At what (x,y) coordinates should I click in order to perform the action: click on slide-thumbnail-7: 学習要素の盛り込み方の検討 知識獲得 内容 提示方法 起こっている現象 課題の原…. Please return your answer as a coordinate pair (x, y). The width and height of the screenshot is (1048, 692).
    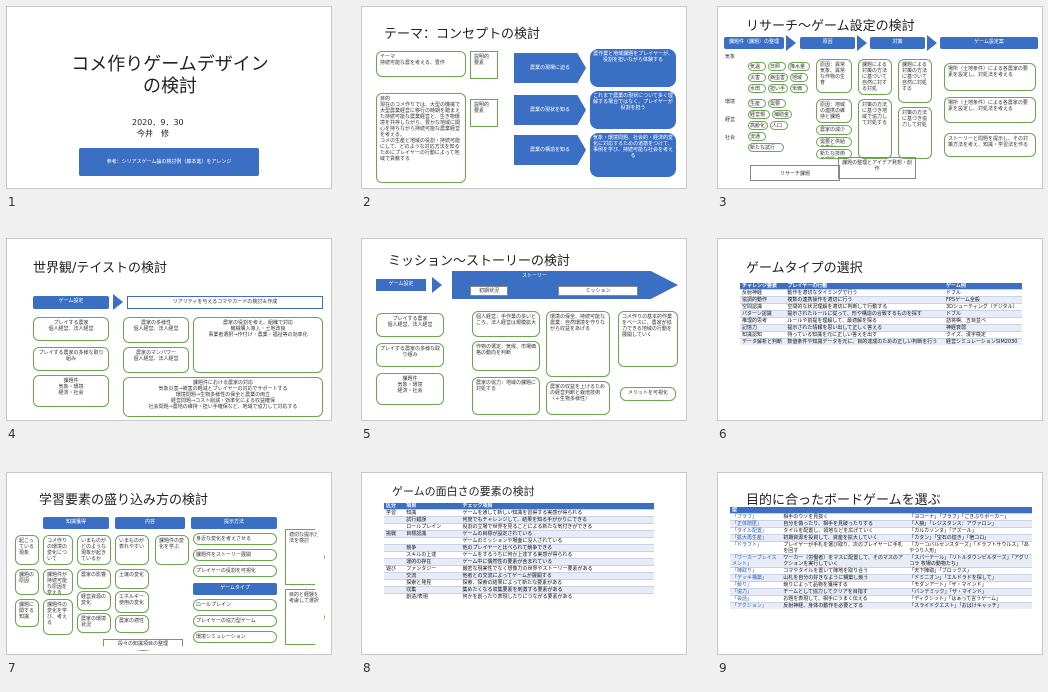
    Looking at the image, I should click on (169, 563).